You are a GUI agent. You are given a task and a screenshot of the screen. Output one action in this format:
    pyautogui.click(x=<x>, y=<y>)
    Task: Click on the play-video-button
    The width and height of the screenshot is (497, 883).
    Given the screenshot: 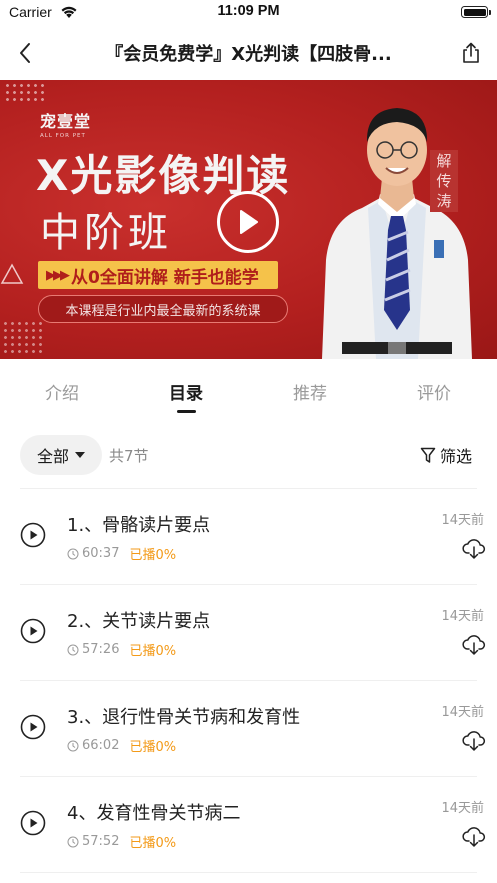 What is the action you would take?
    pyautogui.click(x=248, y=222)
    